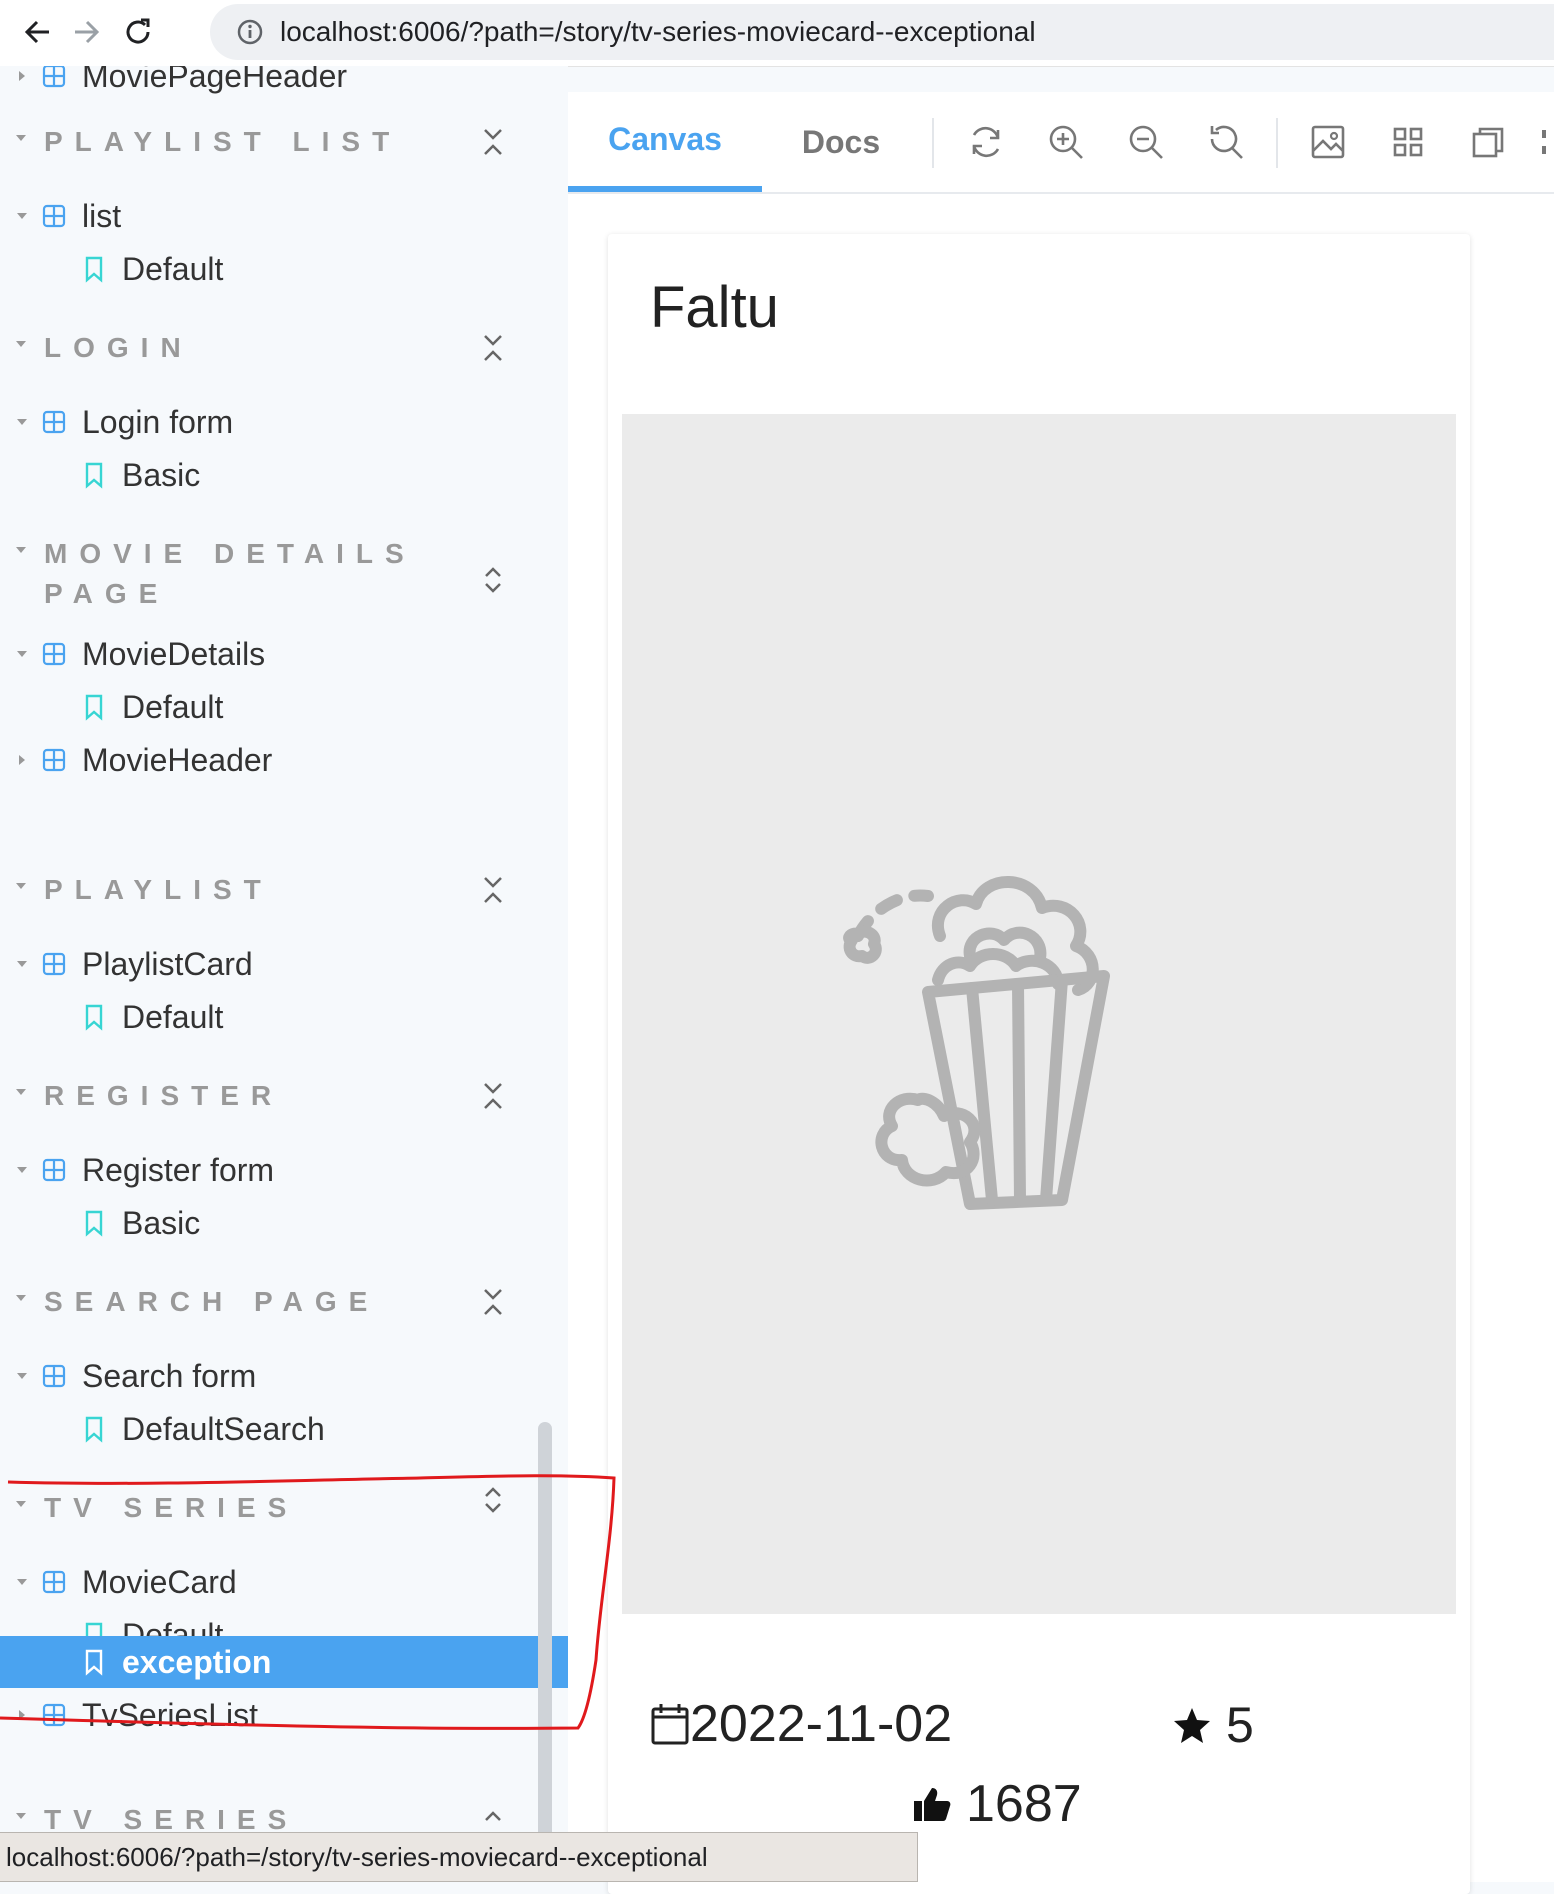  I want to click on sidebar-group-title: PLAYLIST, so click(234, 890).